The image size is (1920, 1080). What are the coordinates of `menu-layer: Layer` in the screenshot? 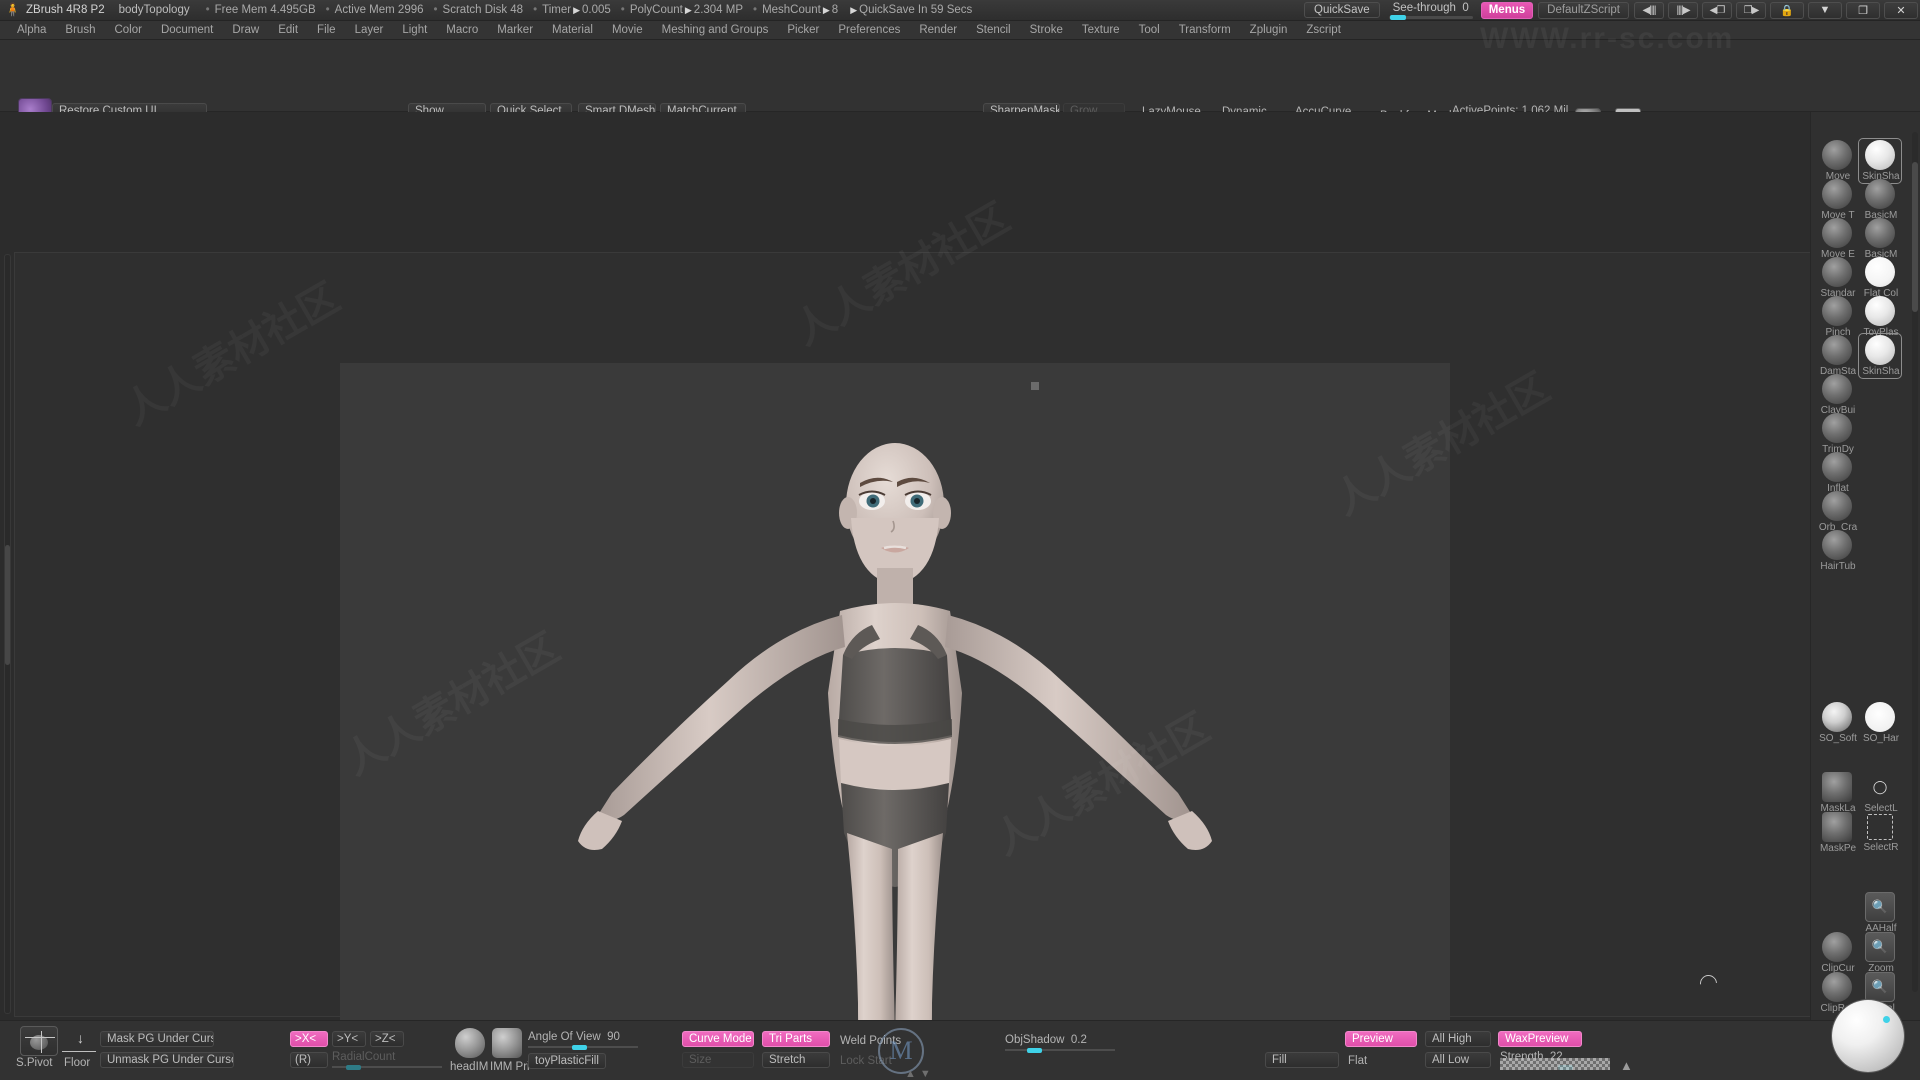 It's located at (369, 30).